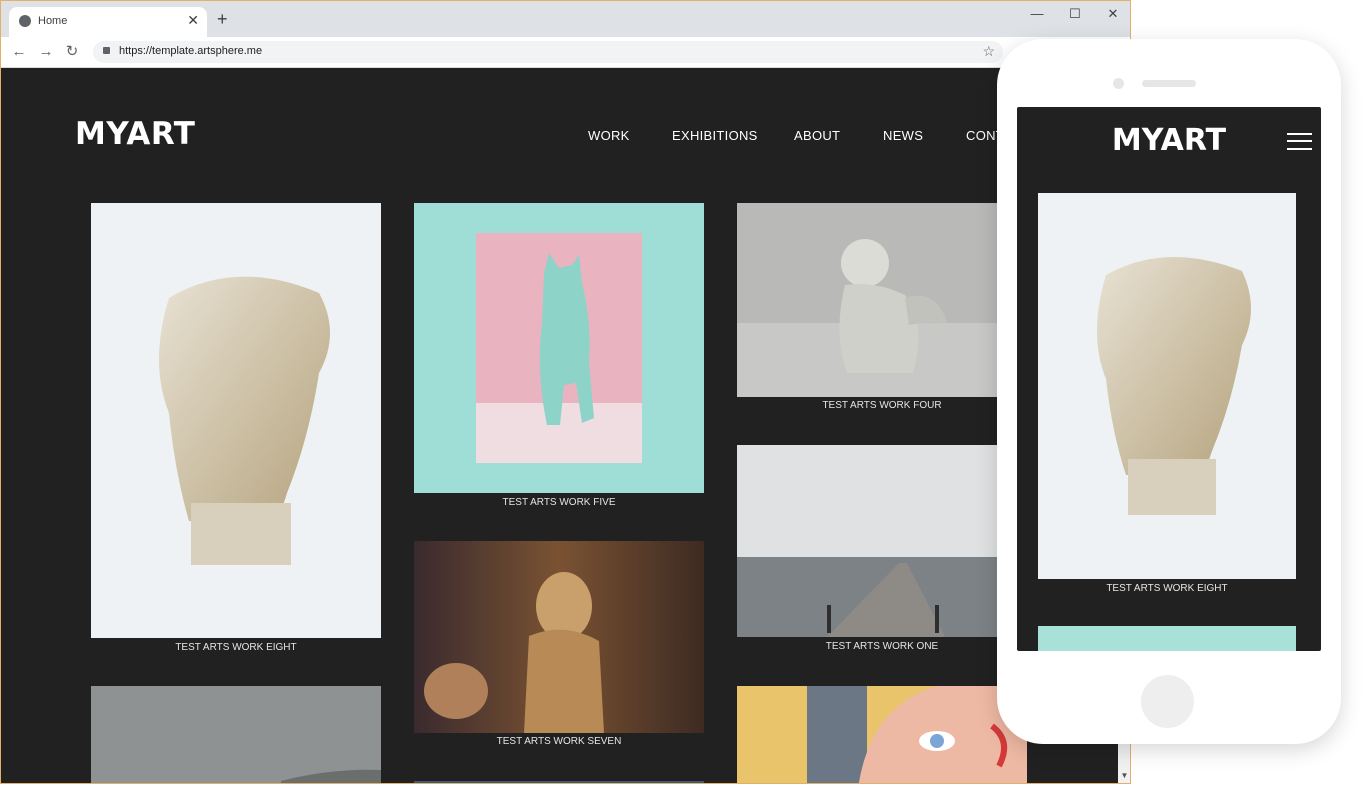 The width and height of the screenshot is (1366, 785). I want to click on nav-exhibitions: EXHIBITIONS, so click(715, 135).